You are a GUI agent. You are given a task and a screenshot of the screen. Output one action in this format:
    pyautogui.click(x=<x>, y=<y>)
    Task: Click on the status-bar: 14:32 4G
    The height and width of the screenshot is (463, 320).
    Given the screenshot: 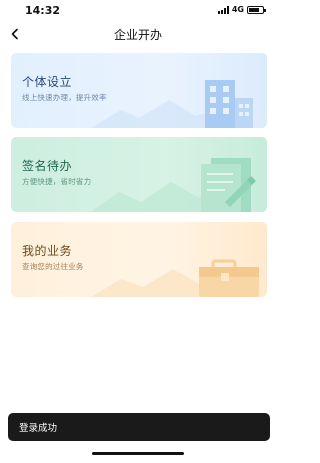 What is the action you would take?
    pyautogui.click(x=138, y=11)
    